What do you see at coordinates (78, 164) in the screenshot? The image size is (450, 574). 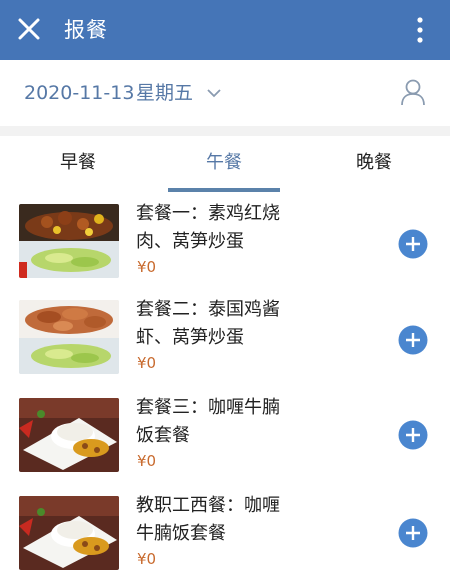 I see `tab-breakfast: 早餐` at bounding box center [78, 164].